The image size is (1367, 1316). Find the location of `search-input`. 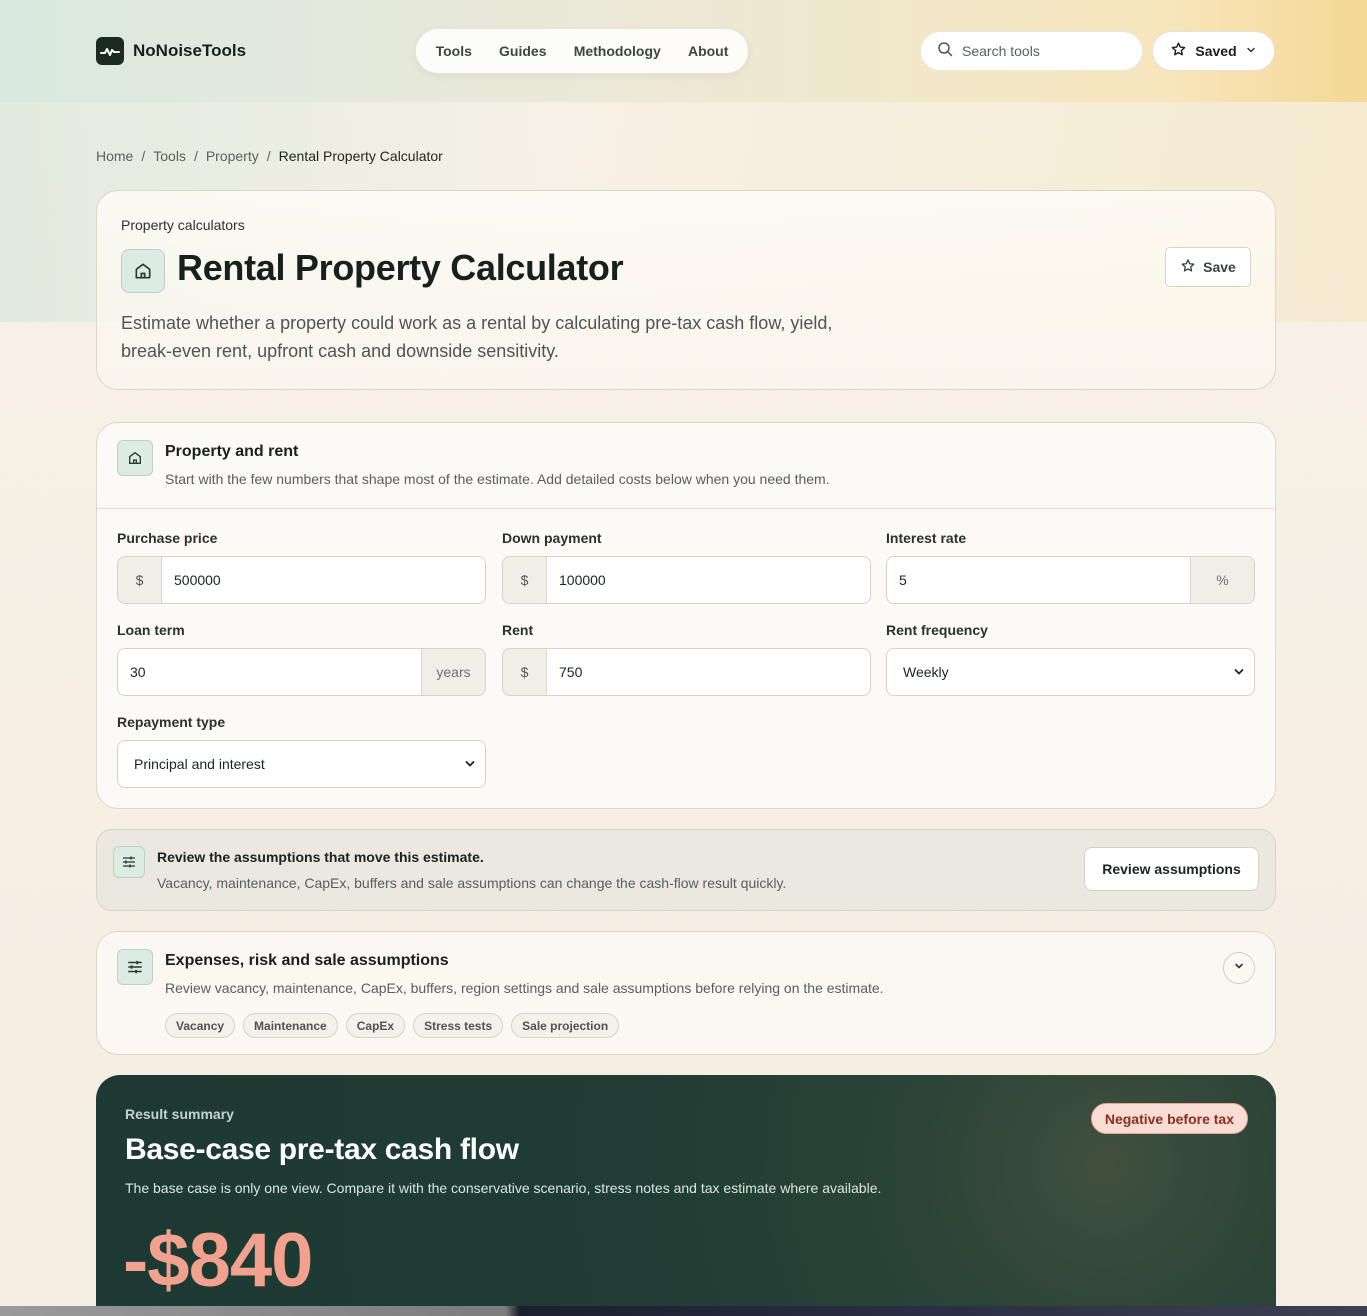

search-input is located at coordinates (1047, 51).